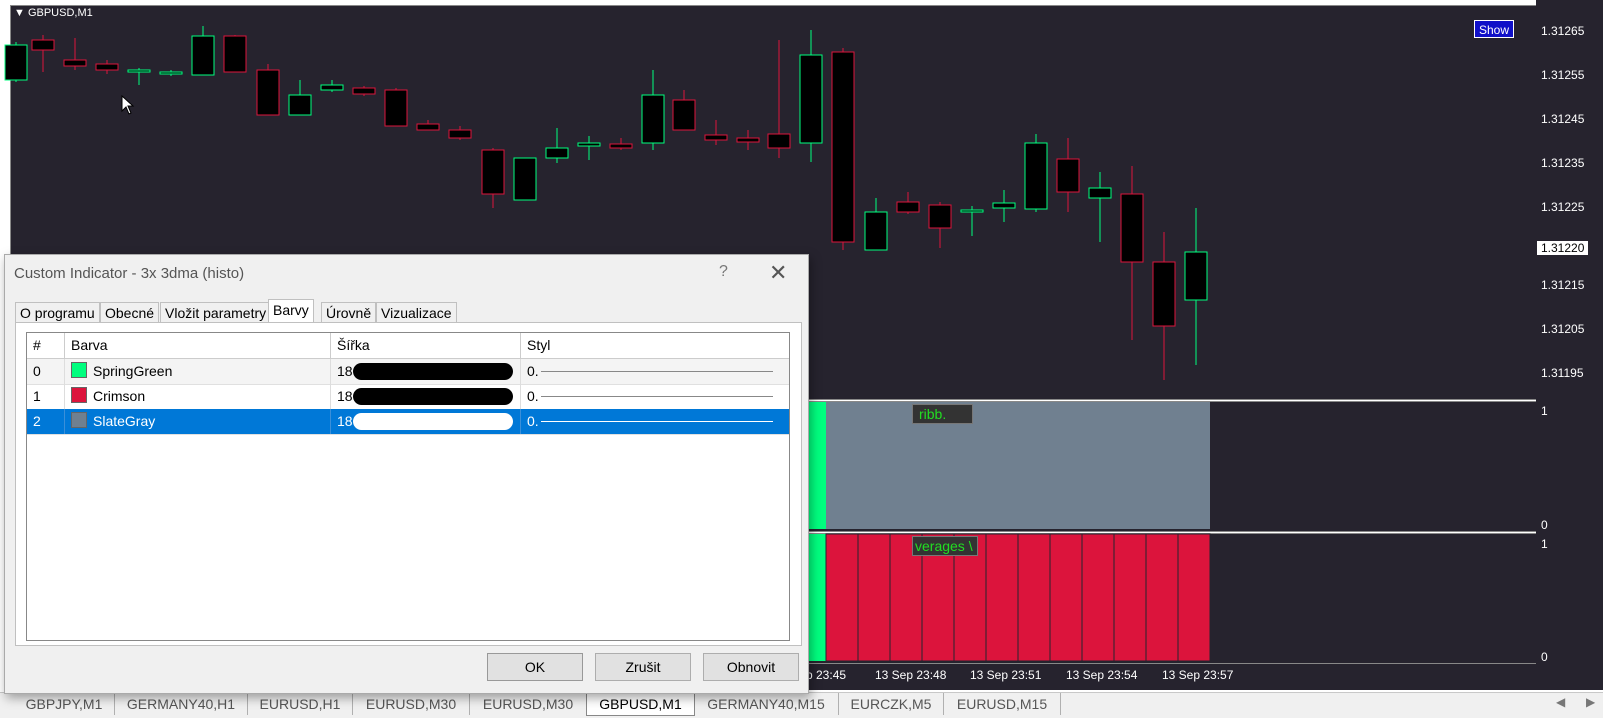  I want to click on color-name: SlateGray, so click(124, 421).